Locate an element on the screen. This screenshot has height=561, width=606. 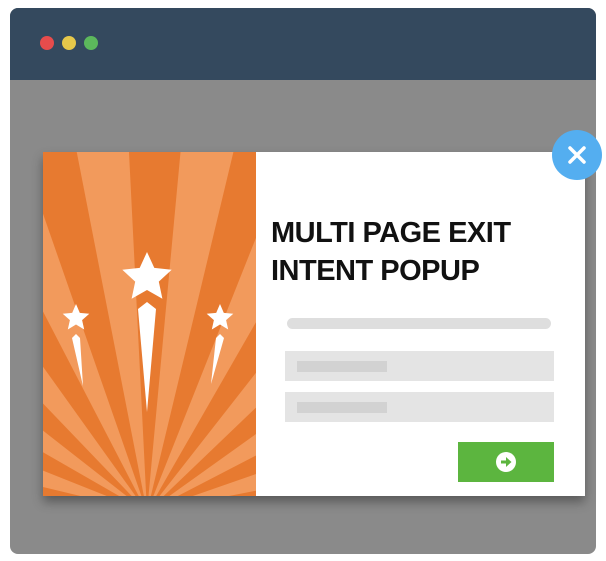
popup-title: MULTI PAGE EXIT INTENT POPUP is located at coordinates (391, 252).